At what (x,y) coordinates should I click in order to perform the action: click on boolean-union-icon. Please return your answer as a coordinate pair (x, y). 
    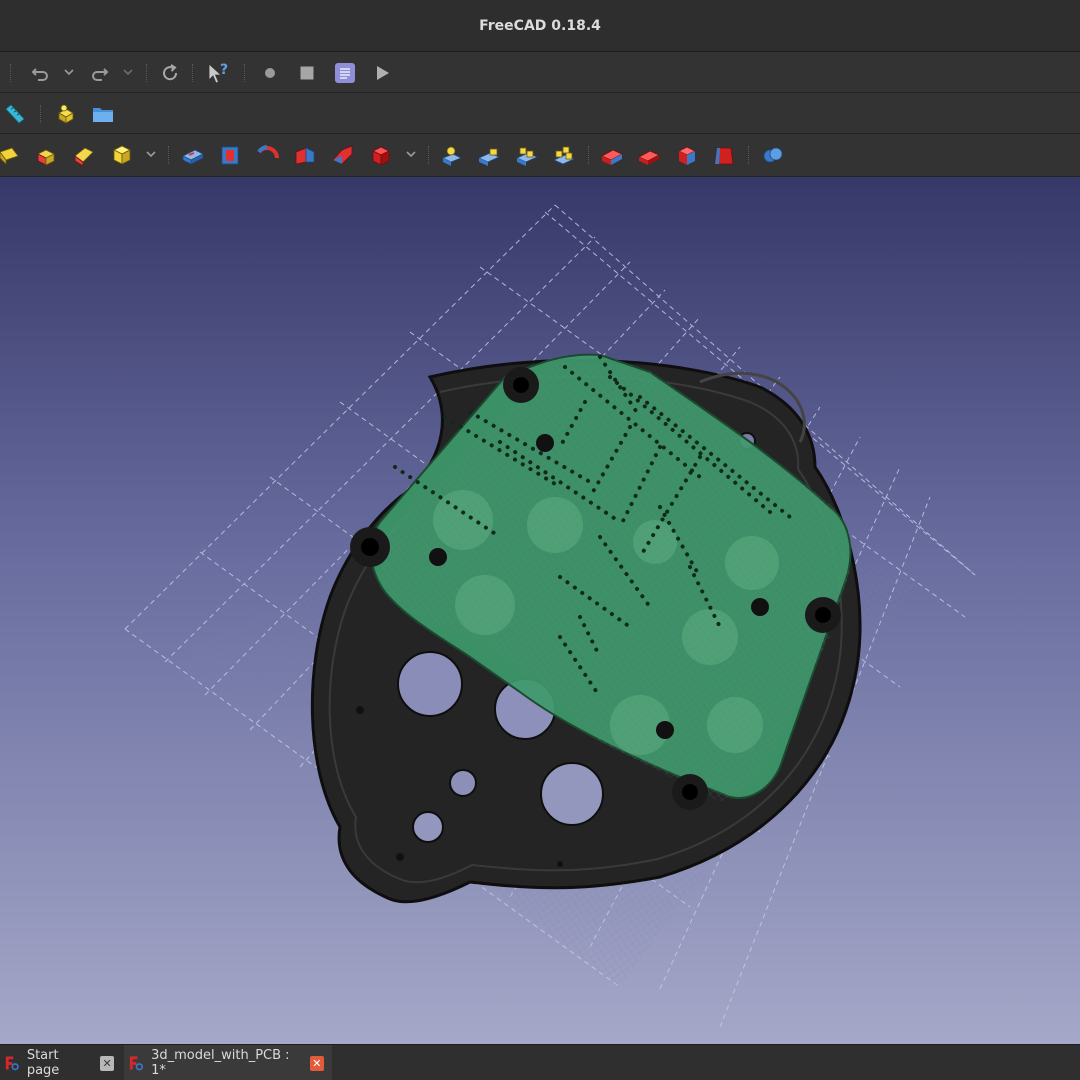
    Looking at the image, I should click on (489, 155).